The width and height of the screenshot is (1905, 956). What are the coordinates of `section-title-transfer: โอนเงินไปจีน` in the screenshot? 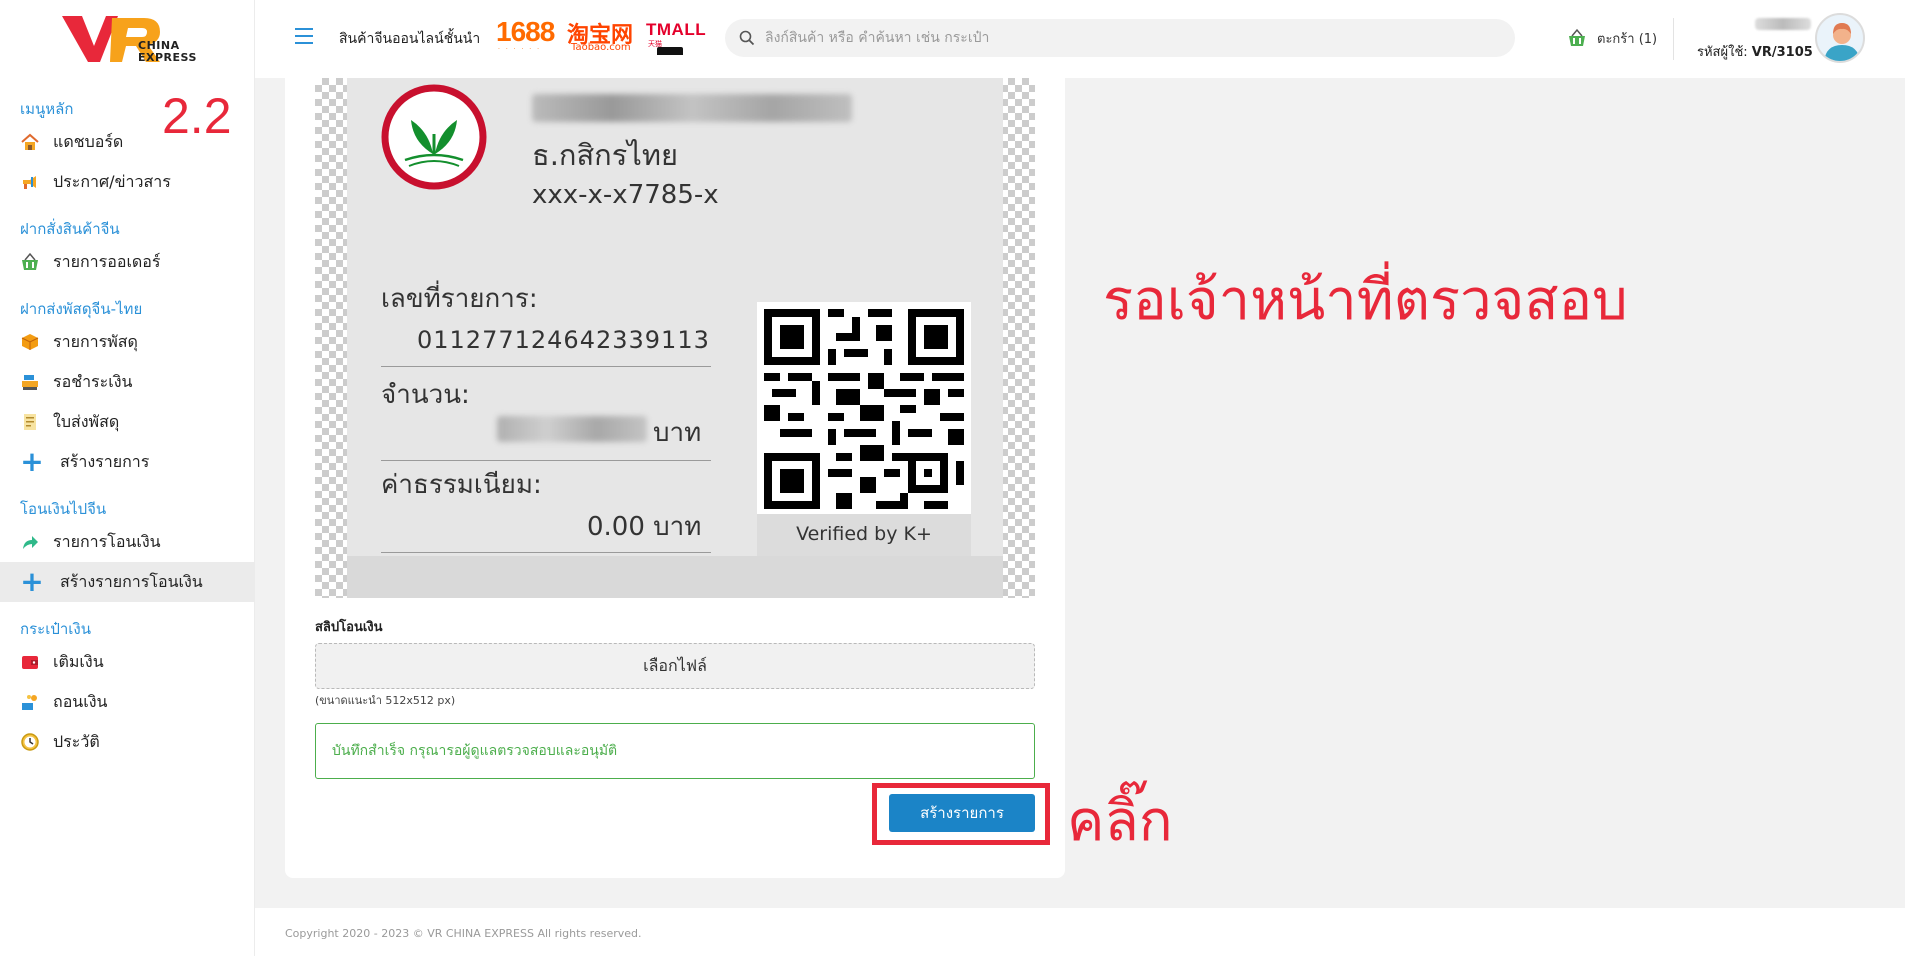 It's located at (63, 509).